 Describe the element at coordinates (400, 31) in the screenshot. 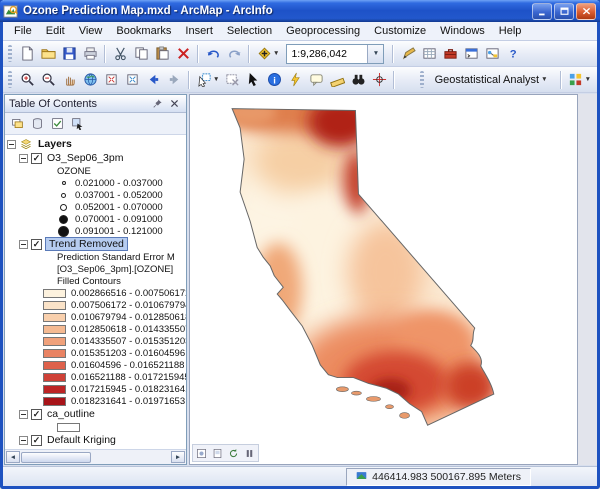

I see `menu-customize: Customize` at that location.